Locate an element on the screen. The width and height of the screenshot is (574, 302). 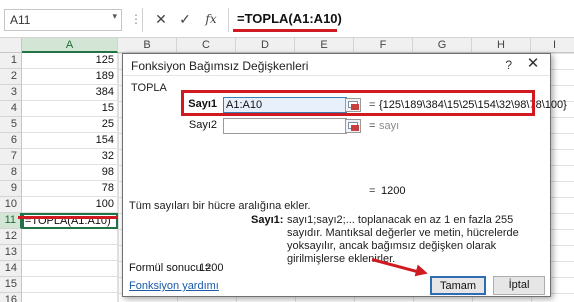
column-header-f: F is located at coordinates (383, 45).